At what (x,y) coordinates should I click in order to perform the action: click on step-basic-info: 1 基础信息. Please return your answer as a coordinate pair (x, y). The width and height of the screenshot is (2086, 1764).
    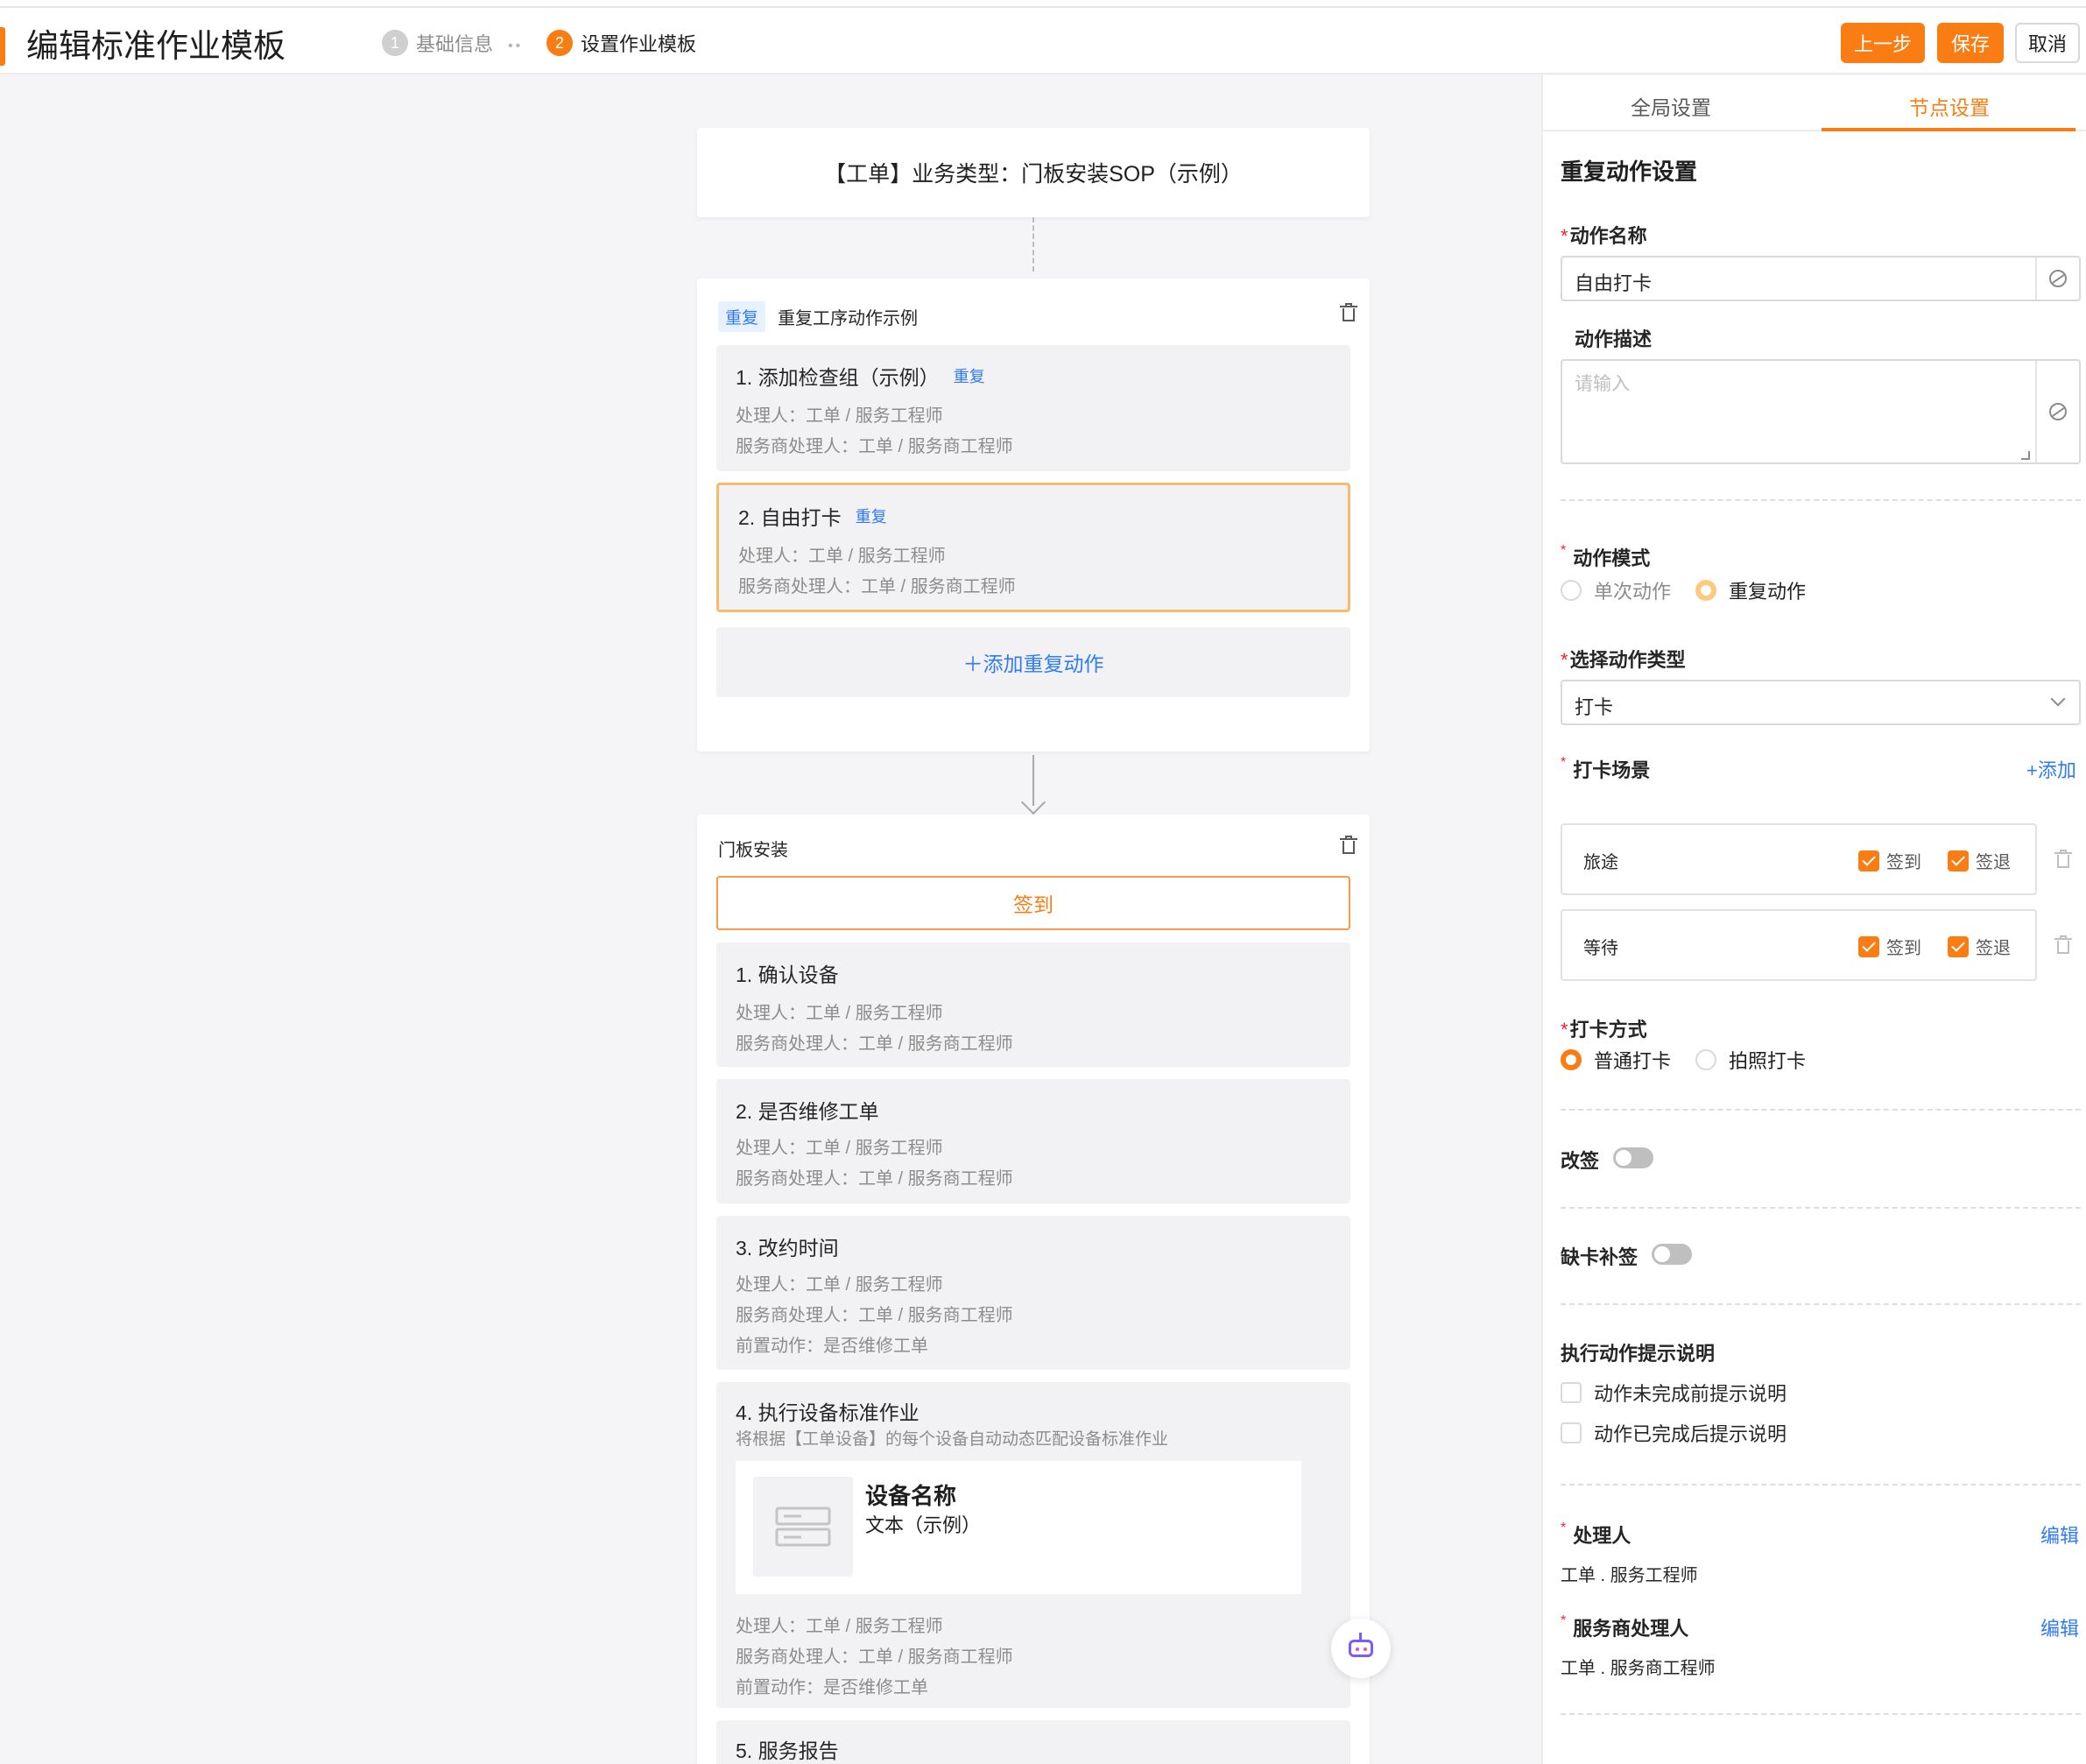
    Looking at the image, I should click on (437, 43).